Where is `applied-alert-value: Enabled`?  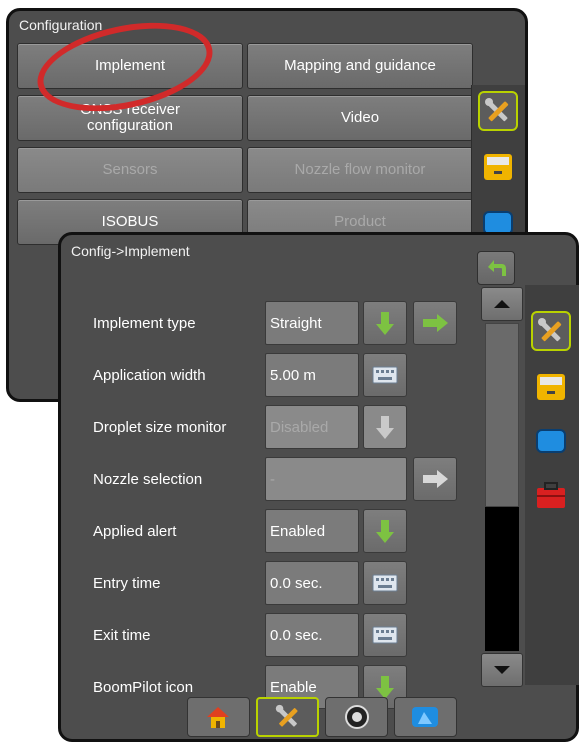
applied-alert-value: Enabled is located at coordinates (312, 531).